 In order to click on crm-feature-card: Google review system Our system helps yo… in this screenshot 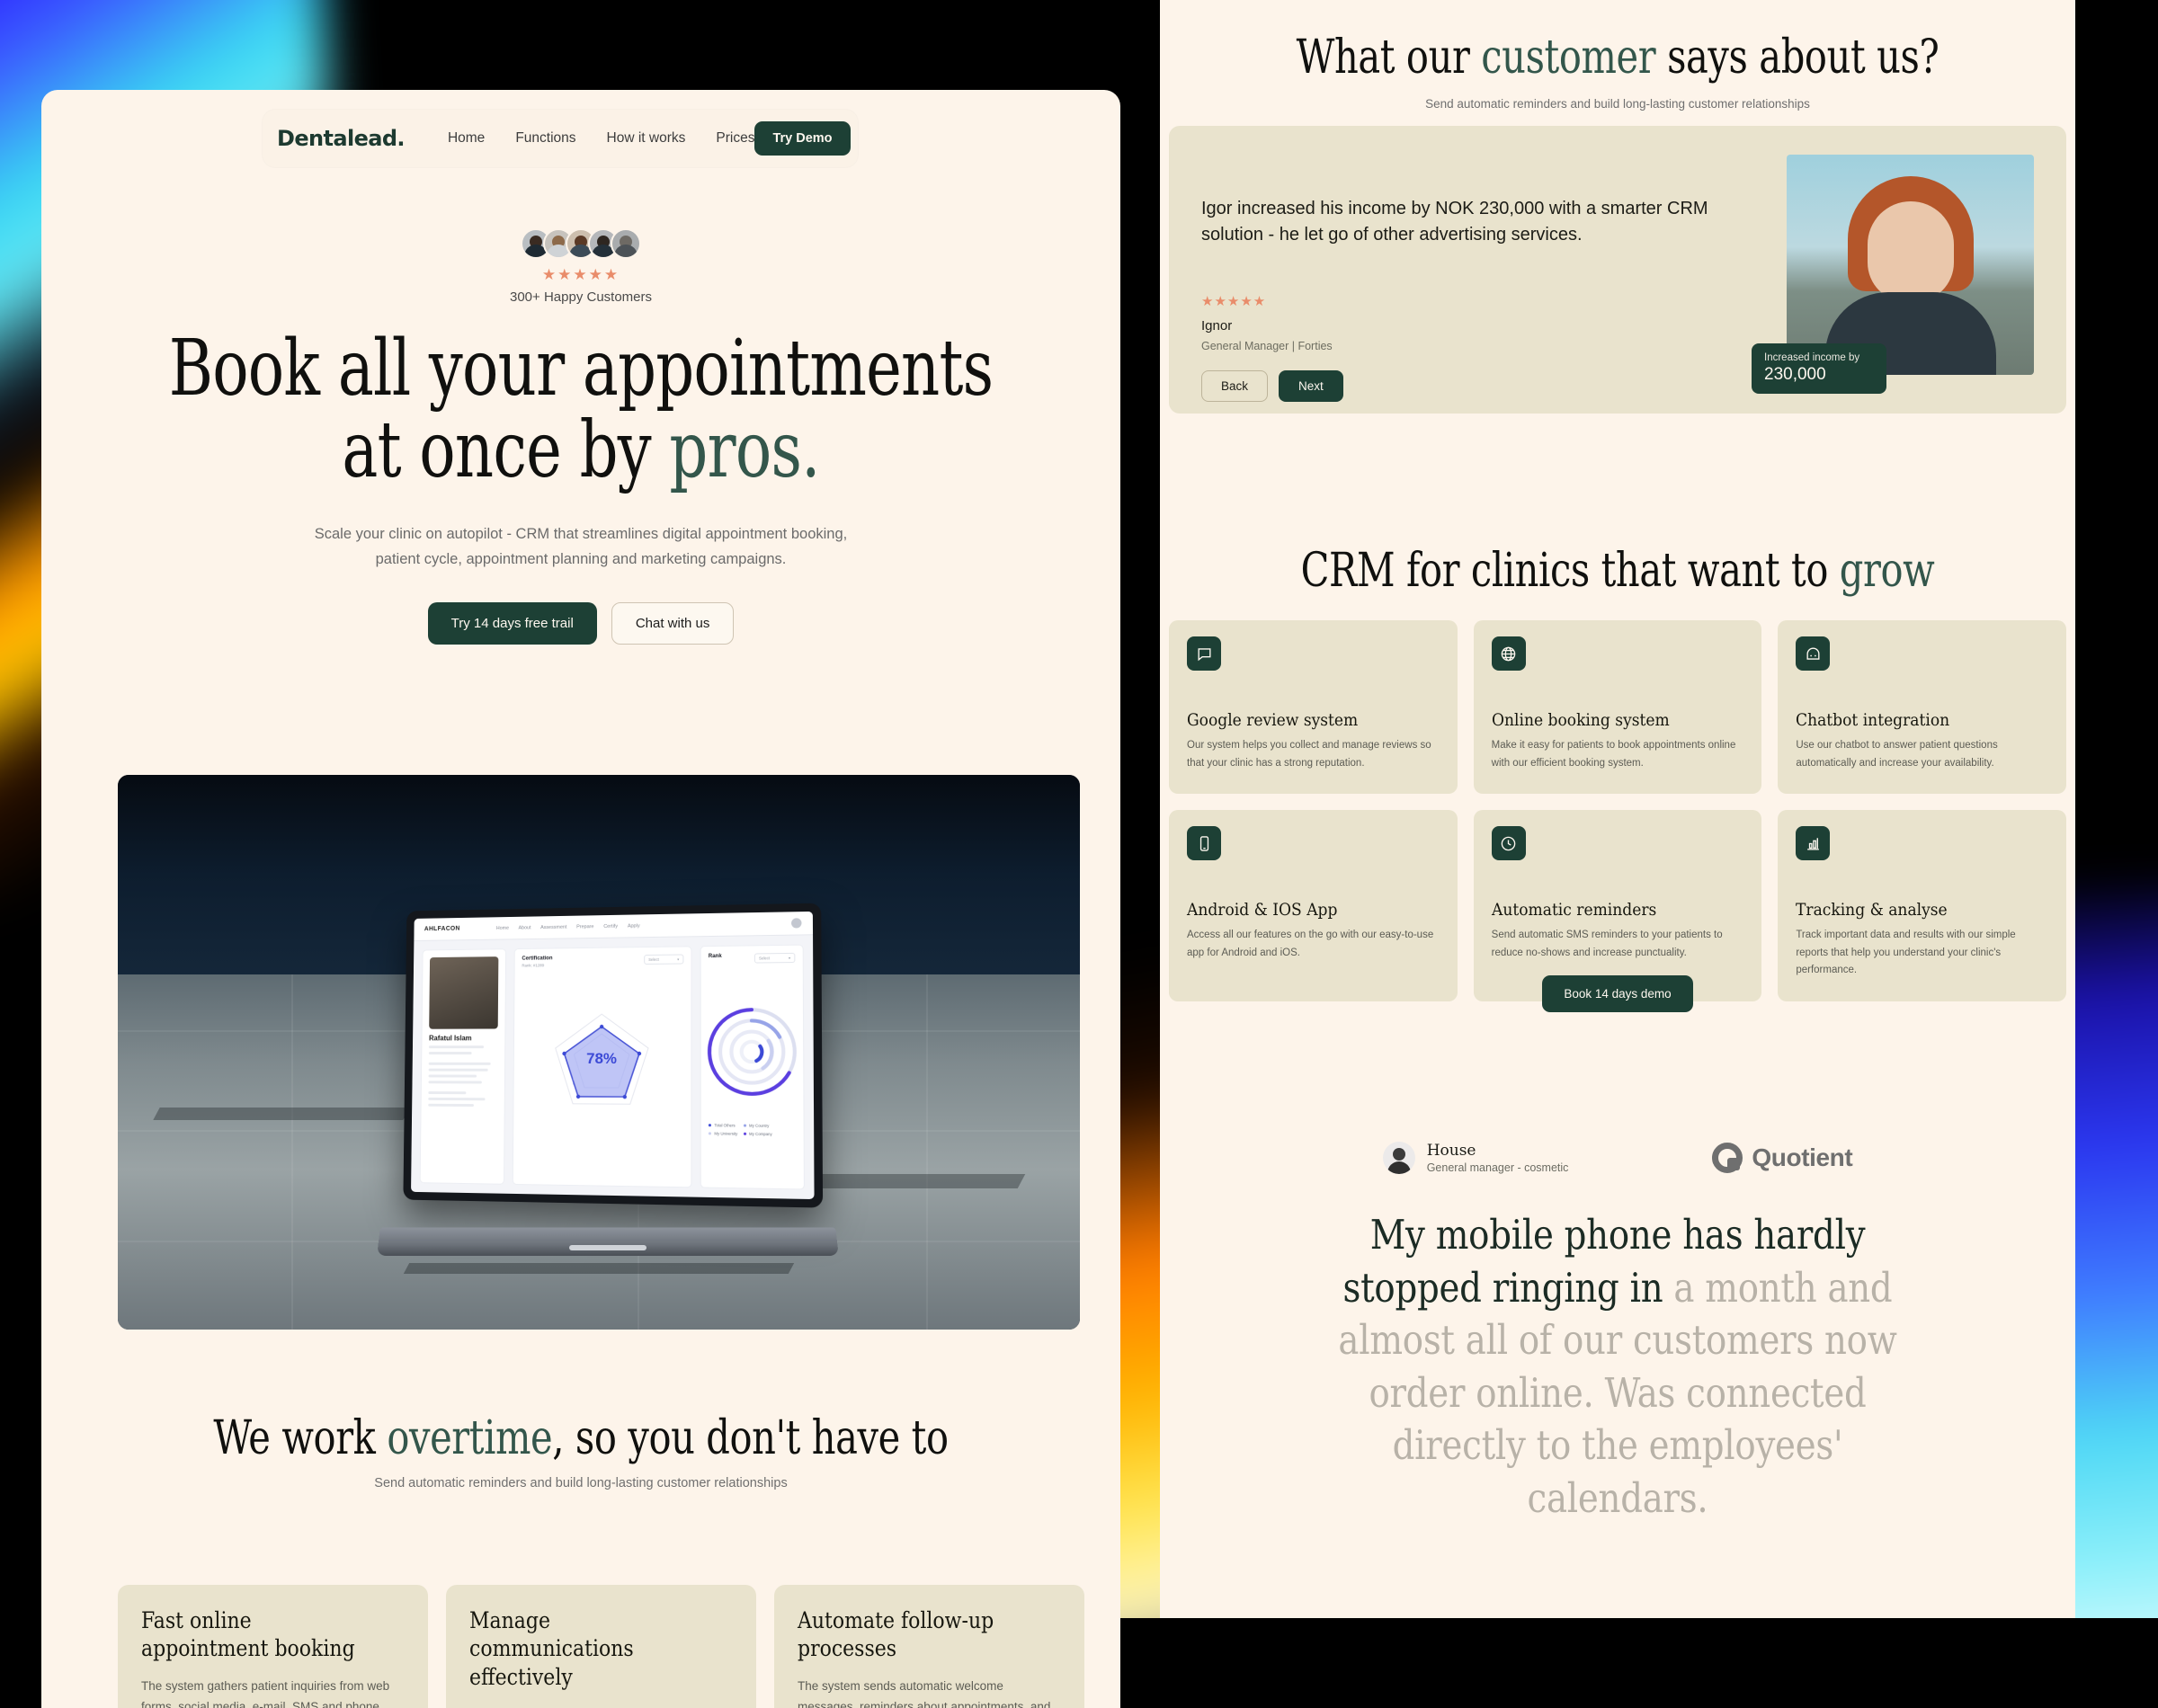, I will do `click(1313, 707)`.